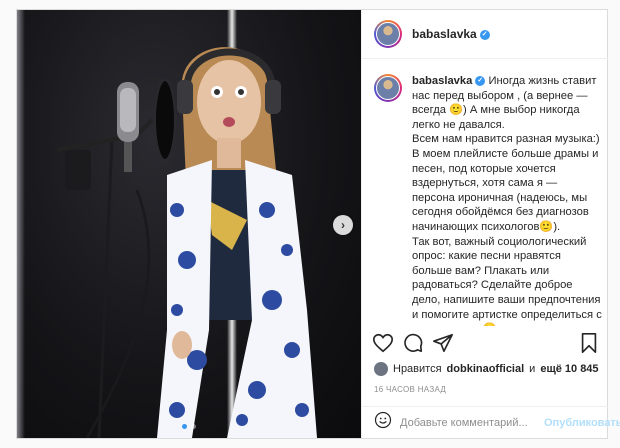 This screenshot has width=620, height=448. Describe the element at coordinates (381, 369) in the screenshot. I see `liker-avatar` at that location.